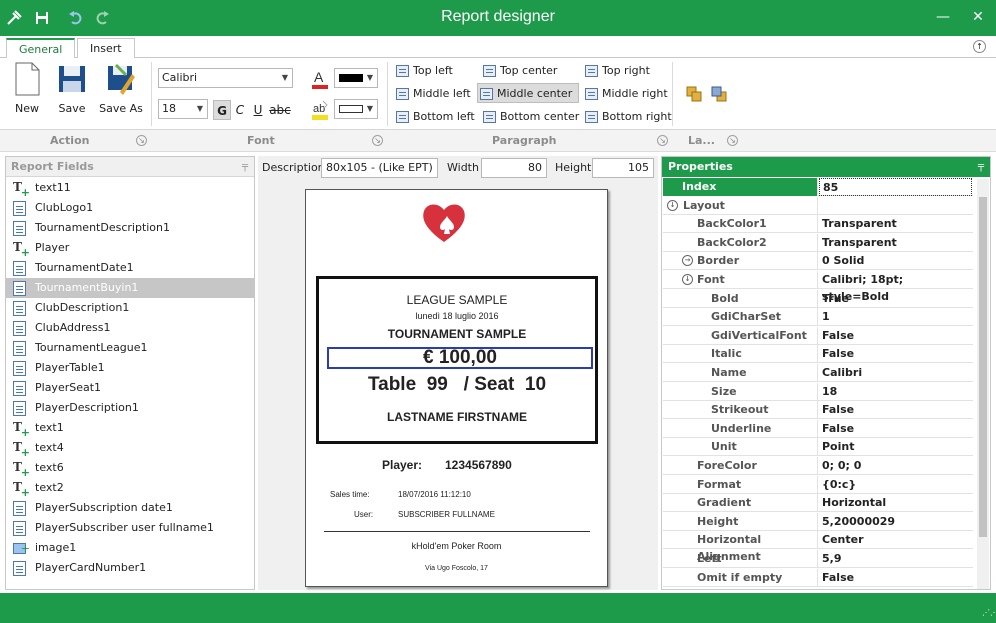 The height and width of the screenshot is (623, 996). I want to click on font-name-select: Calibri ▼, so click(225, 78).